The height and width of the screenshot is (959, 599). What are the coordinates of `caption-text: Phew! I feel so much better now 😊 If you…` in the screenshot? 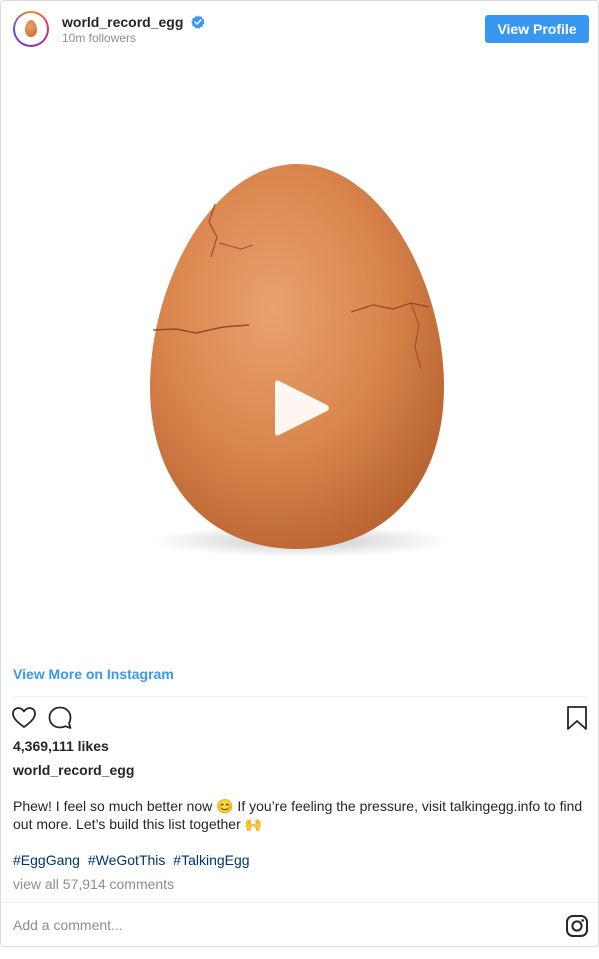 It's located at (298, 815).